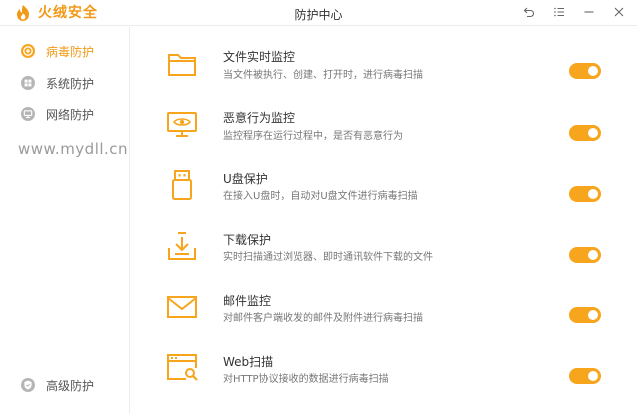 The image size is (637, 414). What do you see at coordinates (182, 367) in the screenshot?
I see `web-scan-icon` at bounding box center [182, 367].